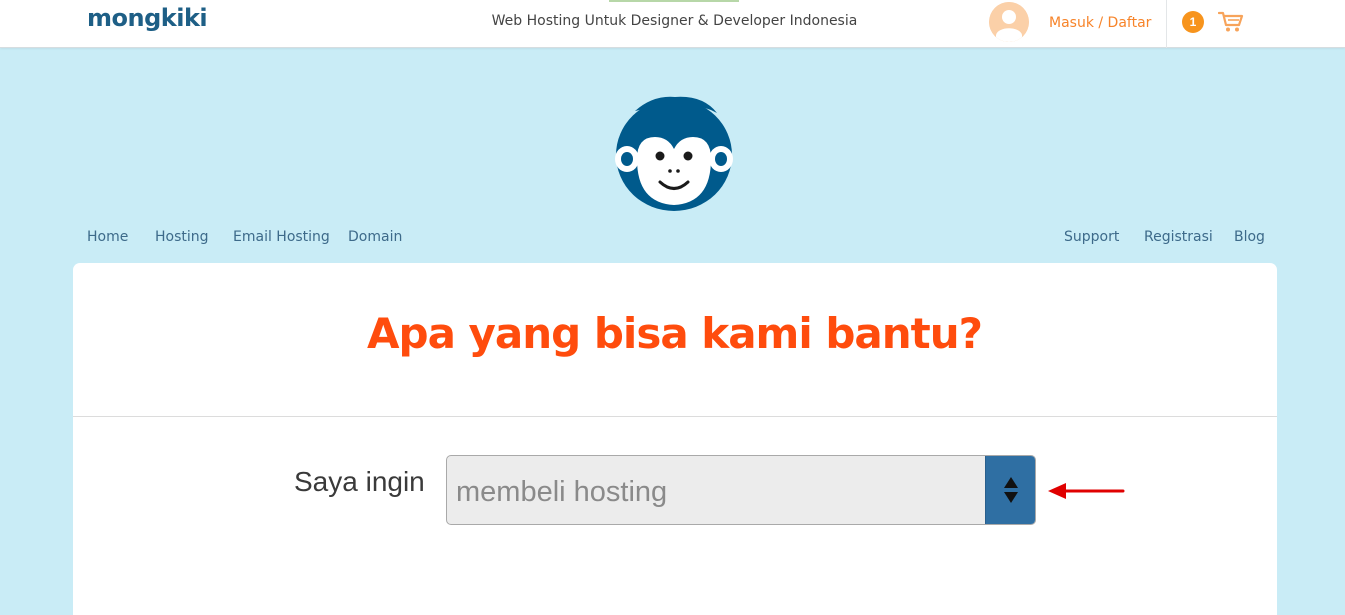  Describe the element at coordinates (281, 237) in the screenshot. I see `nav-email-hosting: Email Hosting` at that location.